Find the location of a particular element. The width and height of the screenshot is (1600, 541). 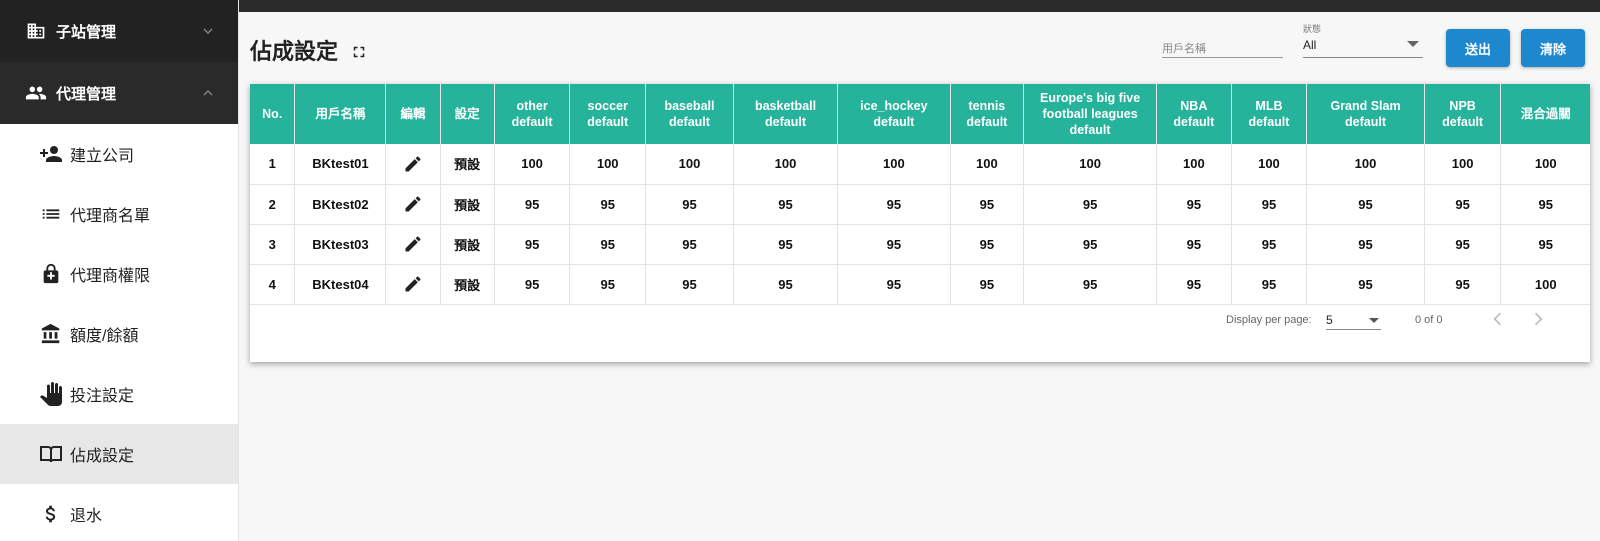

sidebar-item-bet-settings: 投注設定 is located at coordinates (119, 394).